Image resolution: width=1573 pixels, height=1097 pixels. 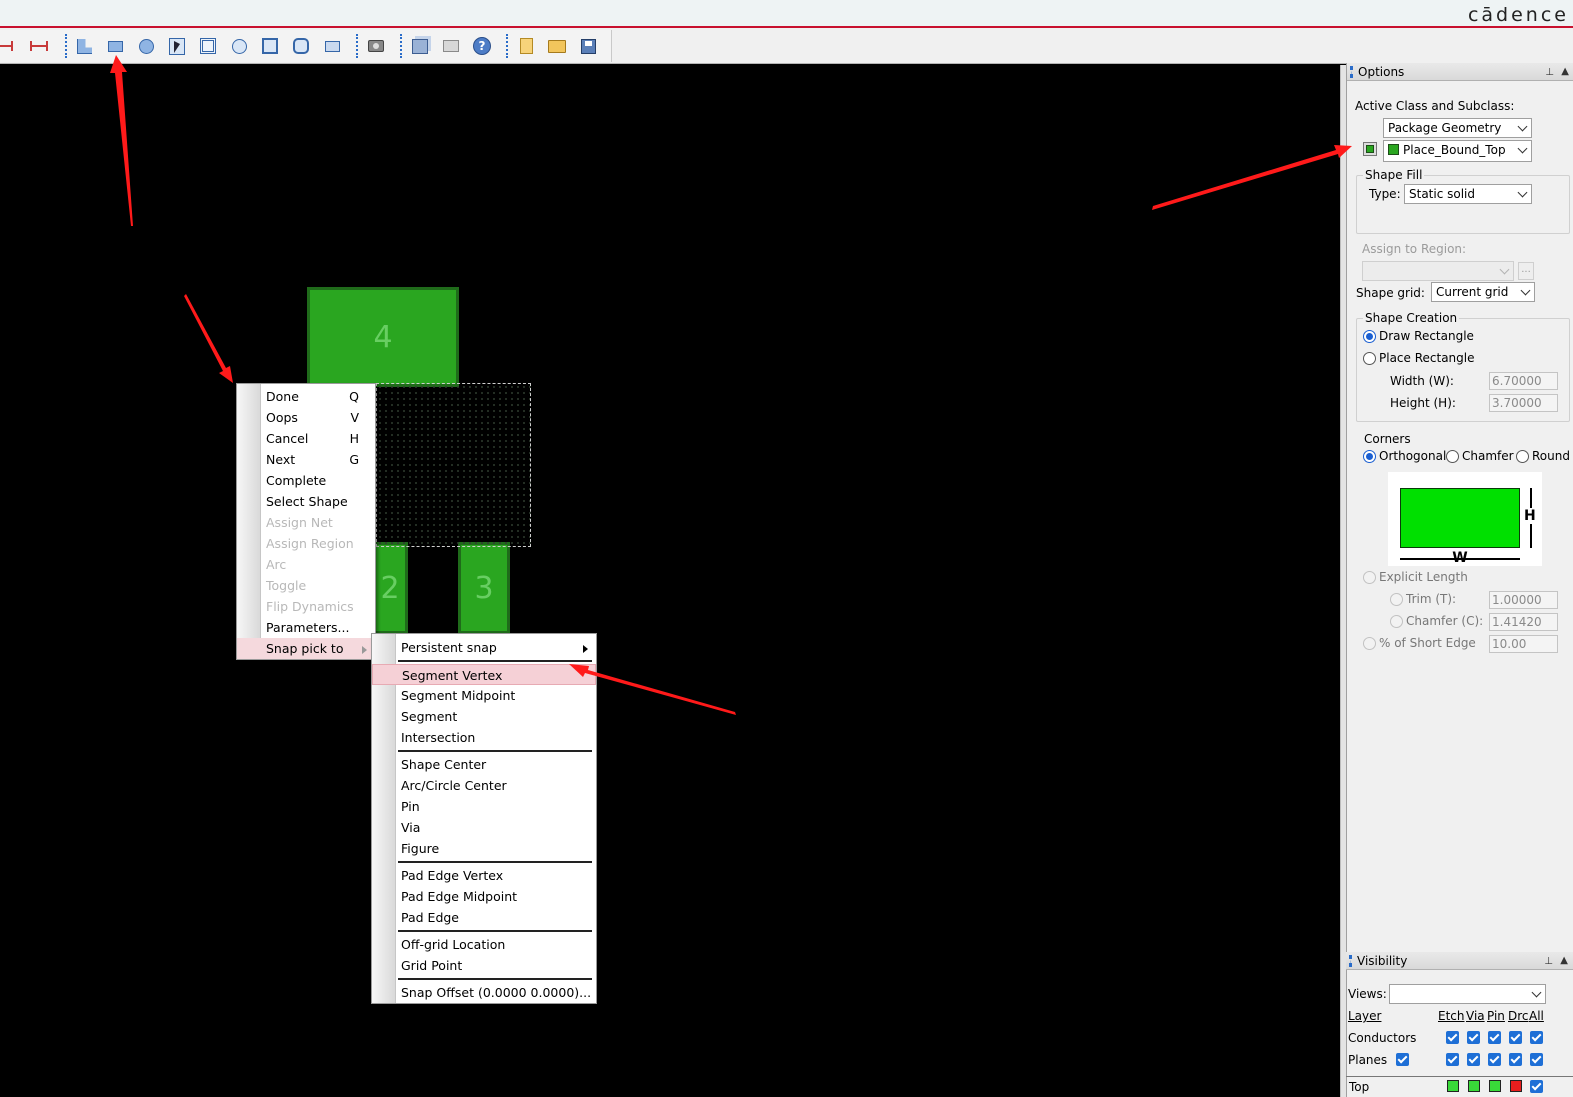 I want to click on menu-item-pad-edge-vertex: Pad Edge Vertex, so click(x=484, y=875).